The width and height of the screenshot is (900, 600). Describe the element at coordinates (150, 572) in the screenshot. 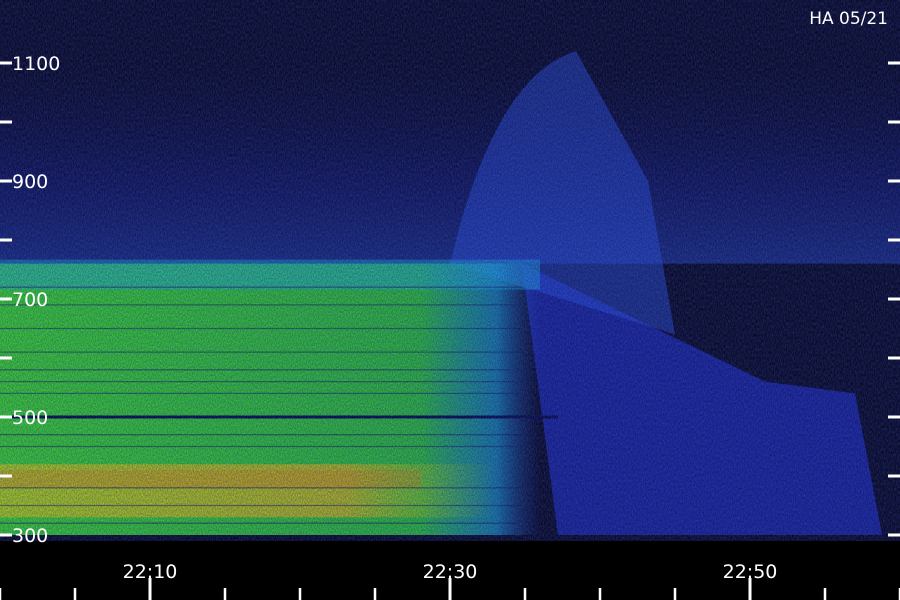

I see `x-tick-label: 22:10` at that location.